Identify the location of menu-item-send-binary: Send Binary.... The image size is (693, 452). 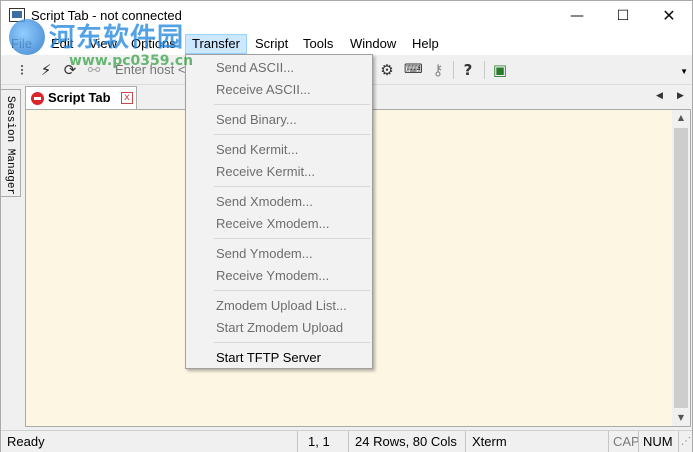
(279, 120).